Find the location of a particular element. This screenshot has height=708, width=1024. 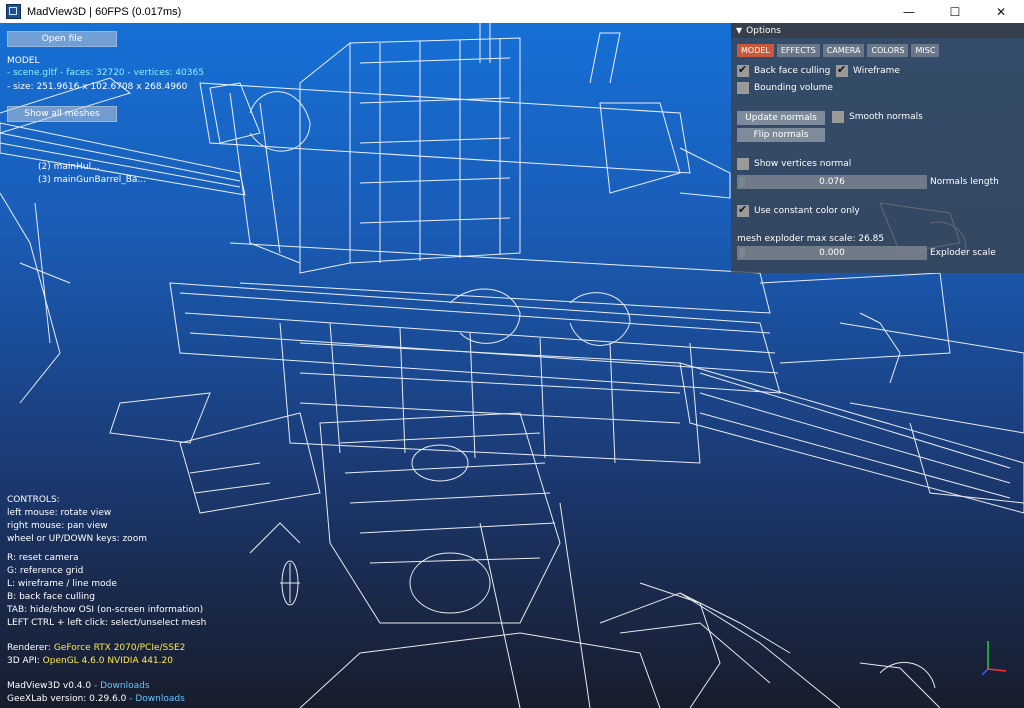

minimize-button: — is located at coordinates (909, 11).